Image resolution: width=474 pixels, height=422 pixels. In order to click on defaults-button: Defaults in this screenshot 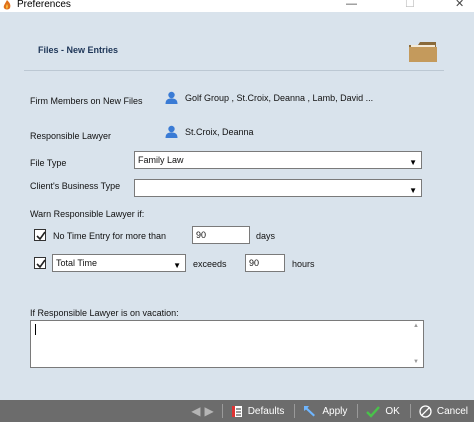, I will do `click(258, 411)`.